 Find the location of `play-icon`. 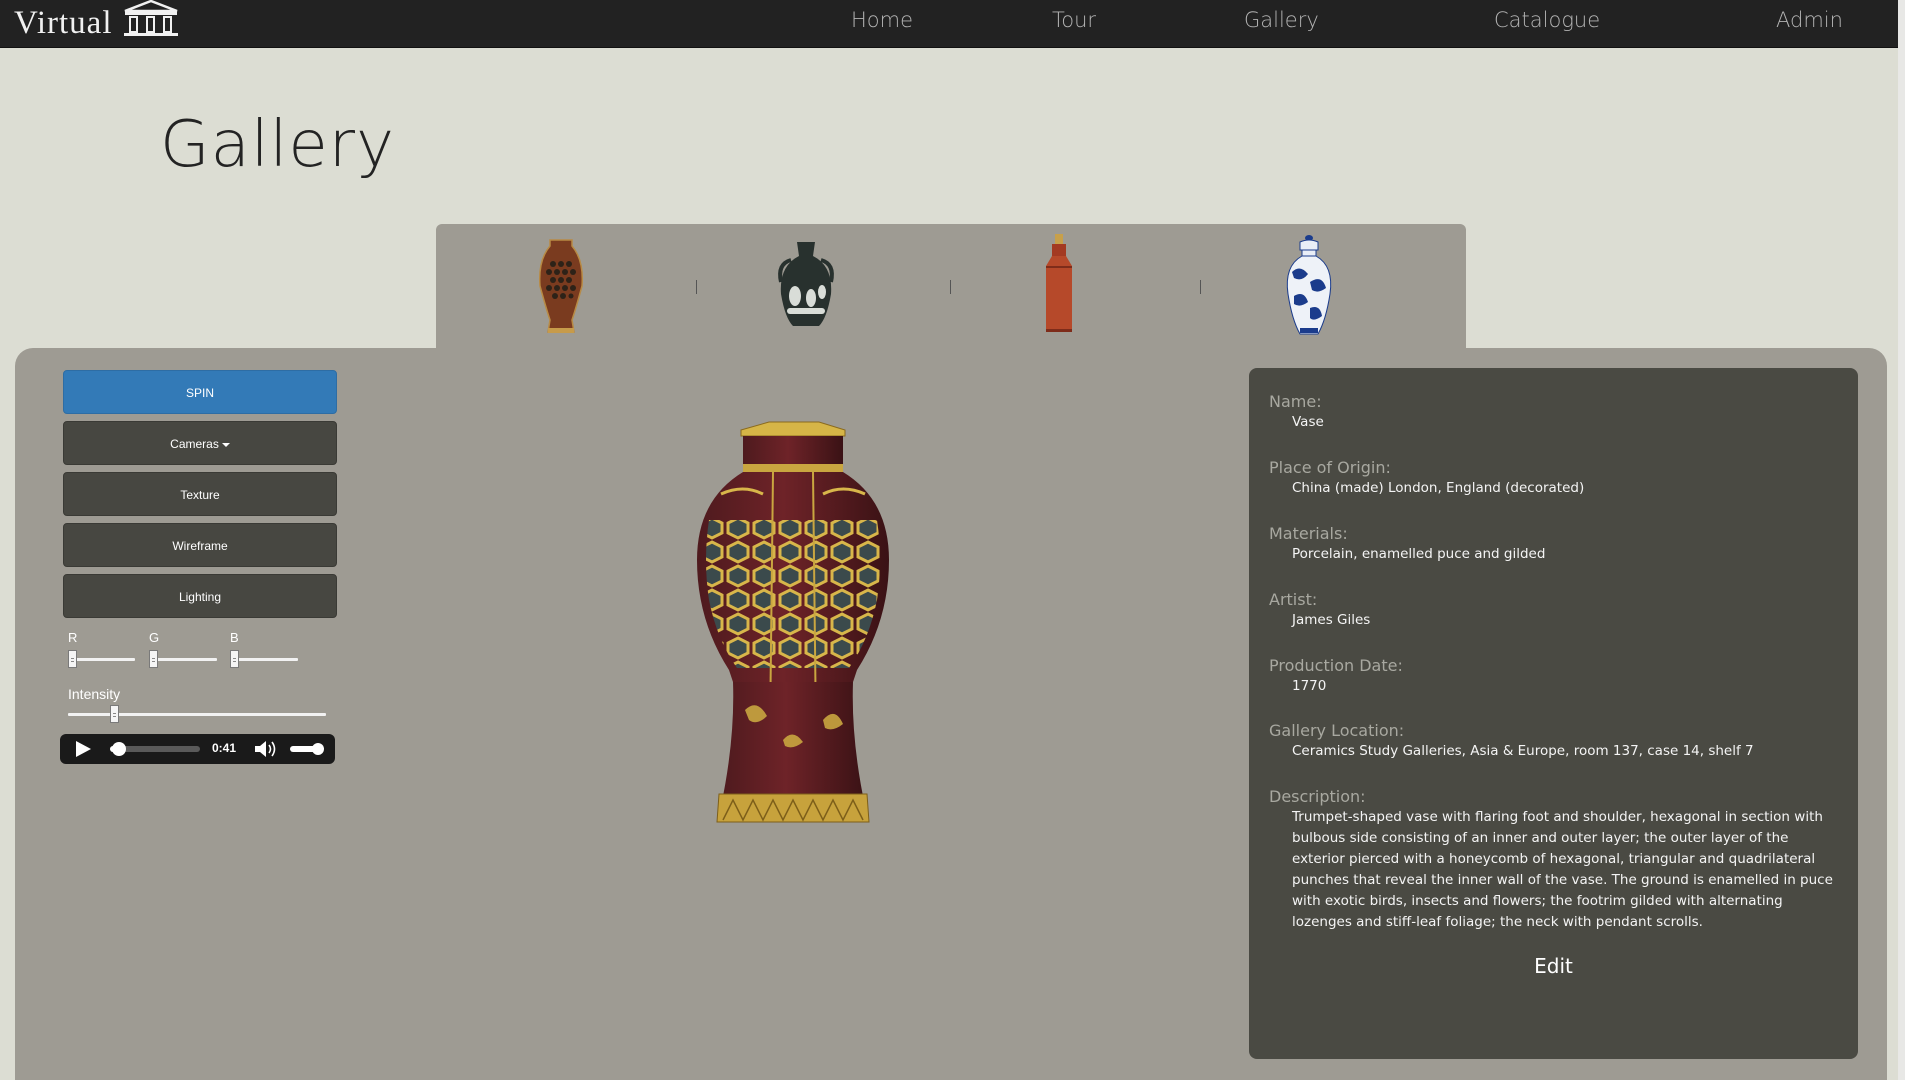

play-icon is located at coordinates (83, 749).